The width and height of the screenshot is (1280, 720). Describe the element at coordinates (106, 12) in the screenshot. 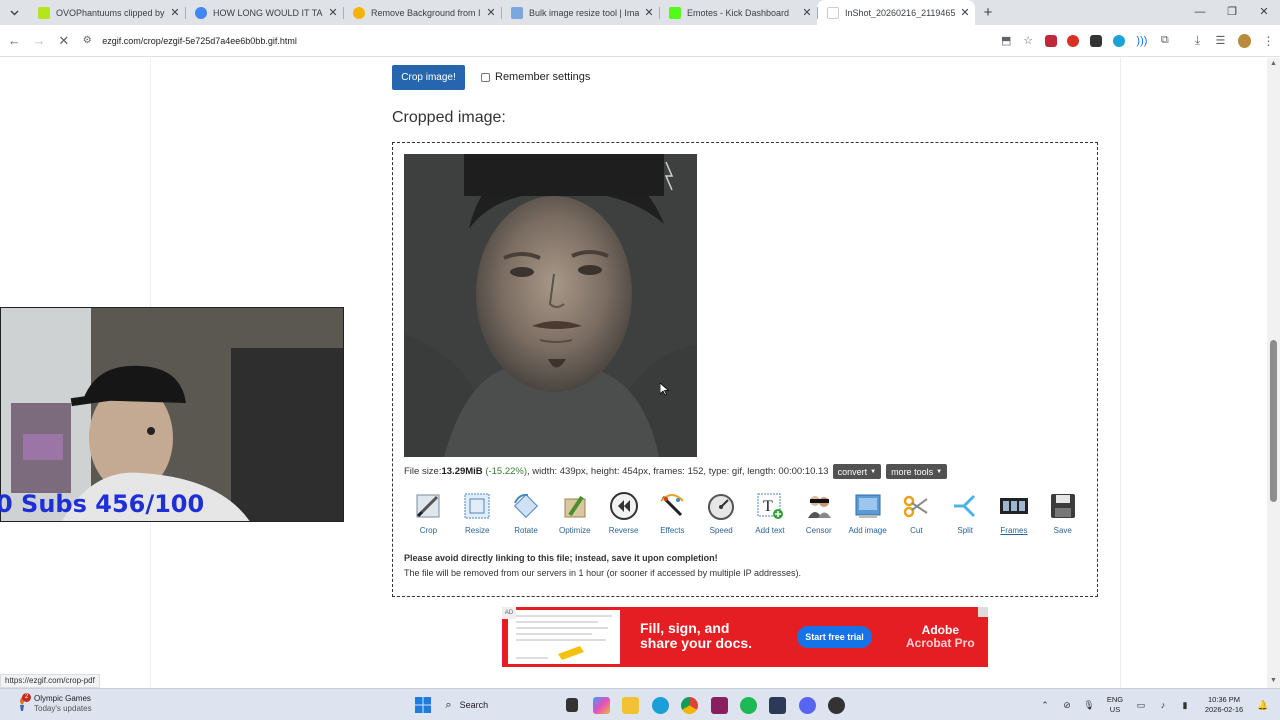

I see `tab-0: OVOPhantuums clipped by nic ✕` at that location.